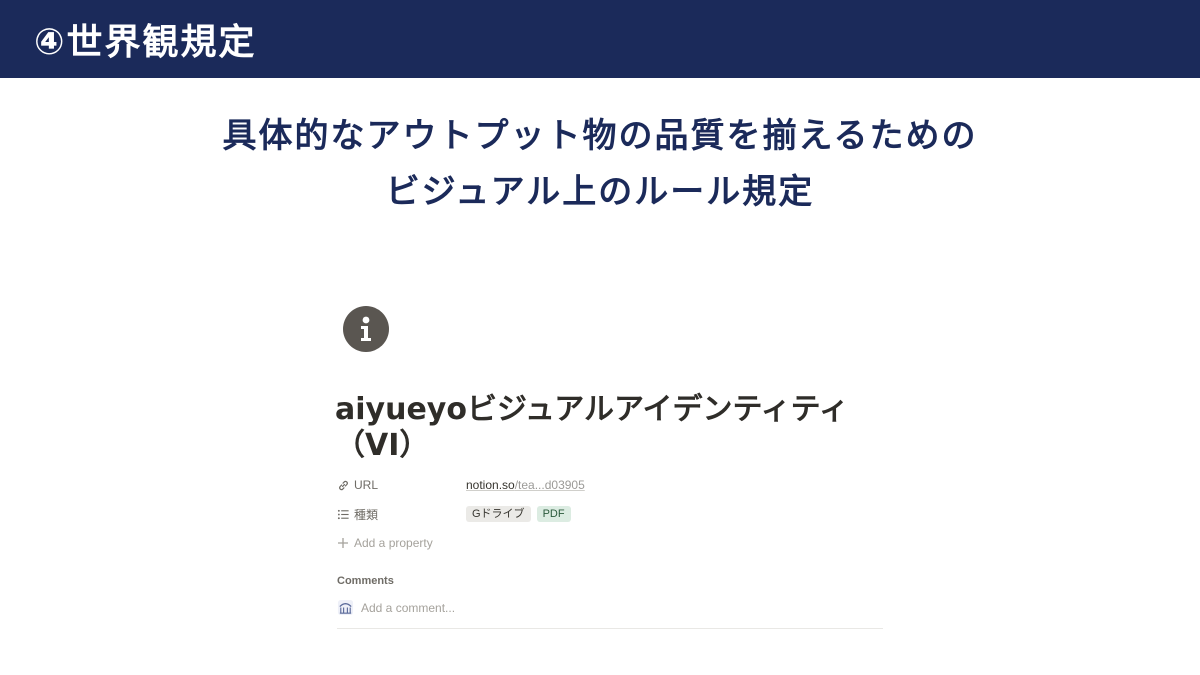 This screenshot has width=1200, height=675. What do you see at coordinates (393, 543) in the screenshot?
I see `add-property-label: Add a property` at bounding box center [393, 543].